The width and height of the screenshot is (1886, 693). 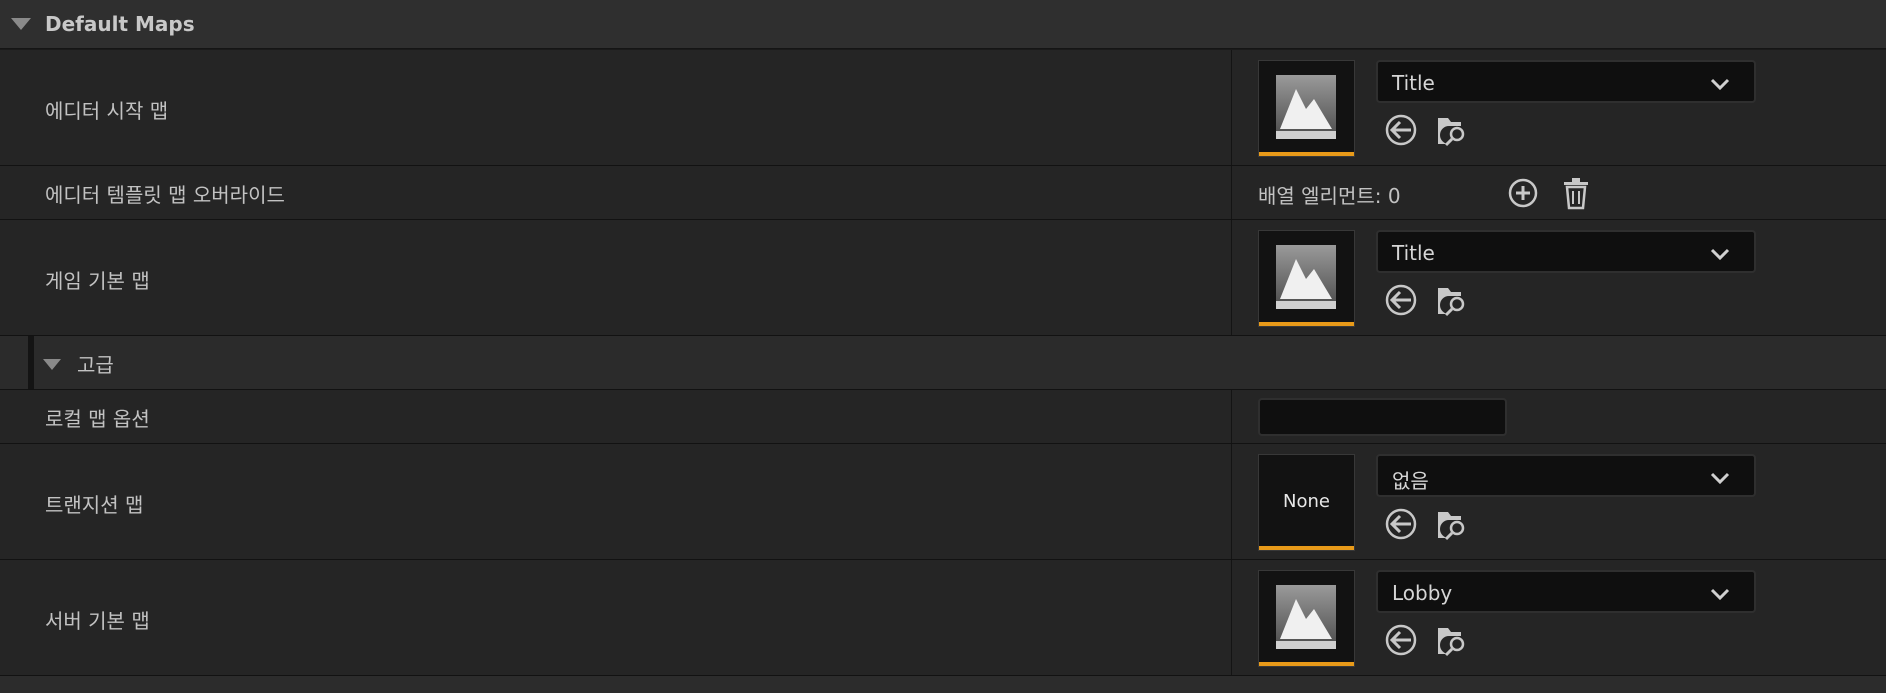 What do you see at coordinates (943, 417) in the screenshot?
I see `row-local-map-options: 로컬 맵 옵션` at bounding box center [943, 417].